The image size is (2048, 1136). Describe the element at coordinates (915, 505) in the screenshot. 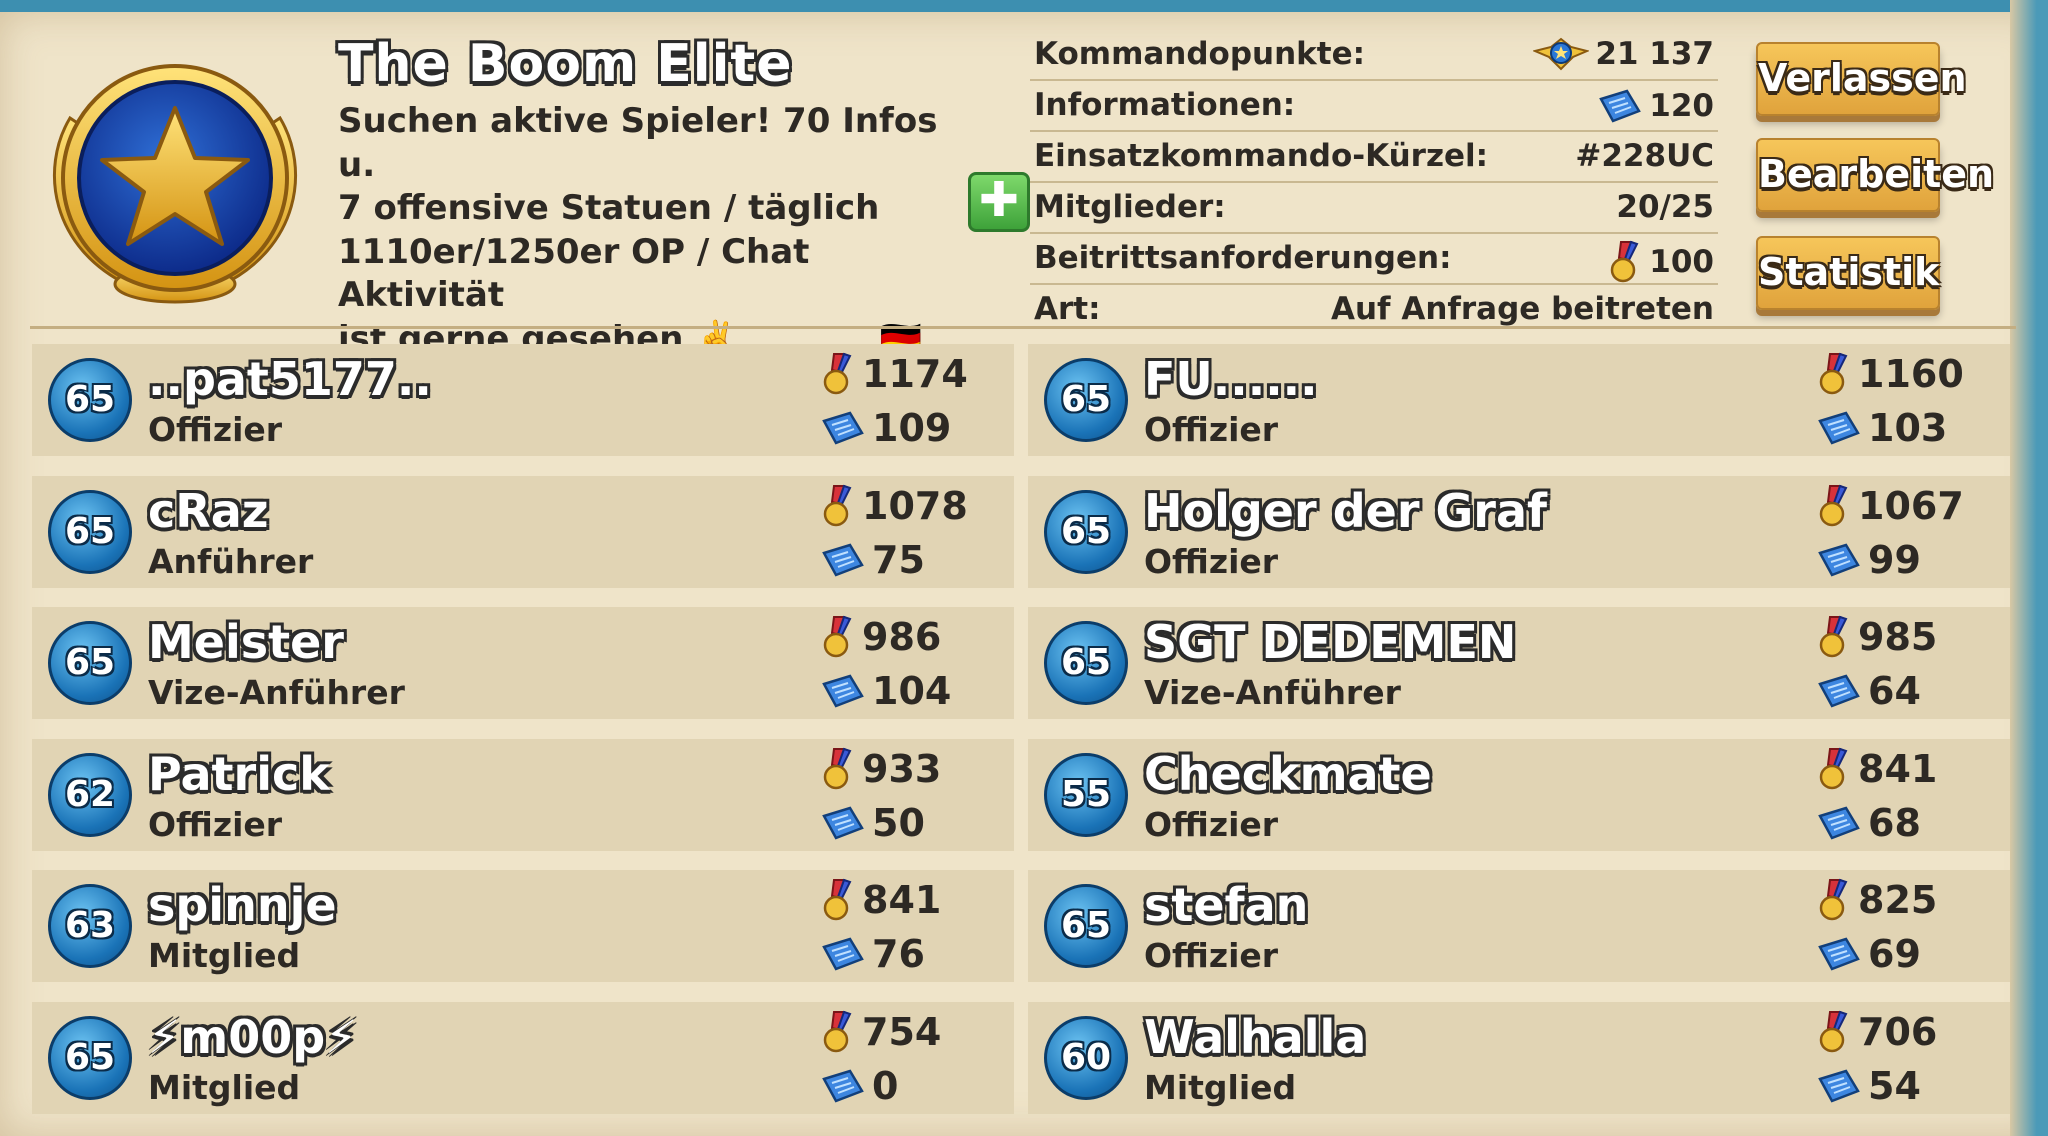

I see `member-medals: 1078` at that location.